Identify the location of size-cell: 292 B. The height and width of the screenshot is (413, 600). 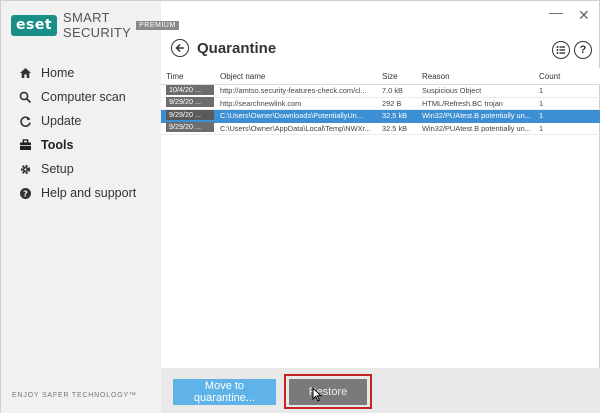
(392, 103).